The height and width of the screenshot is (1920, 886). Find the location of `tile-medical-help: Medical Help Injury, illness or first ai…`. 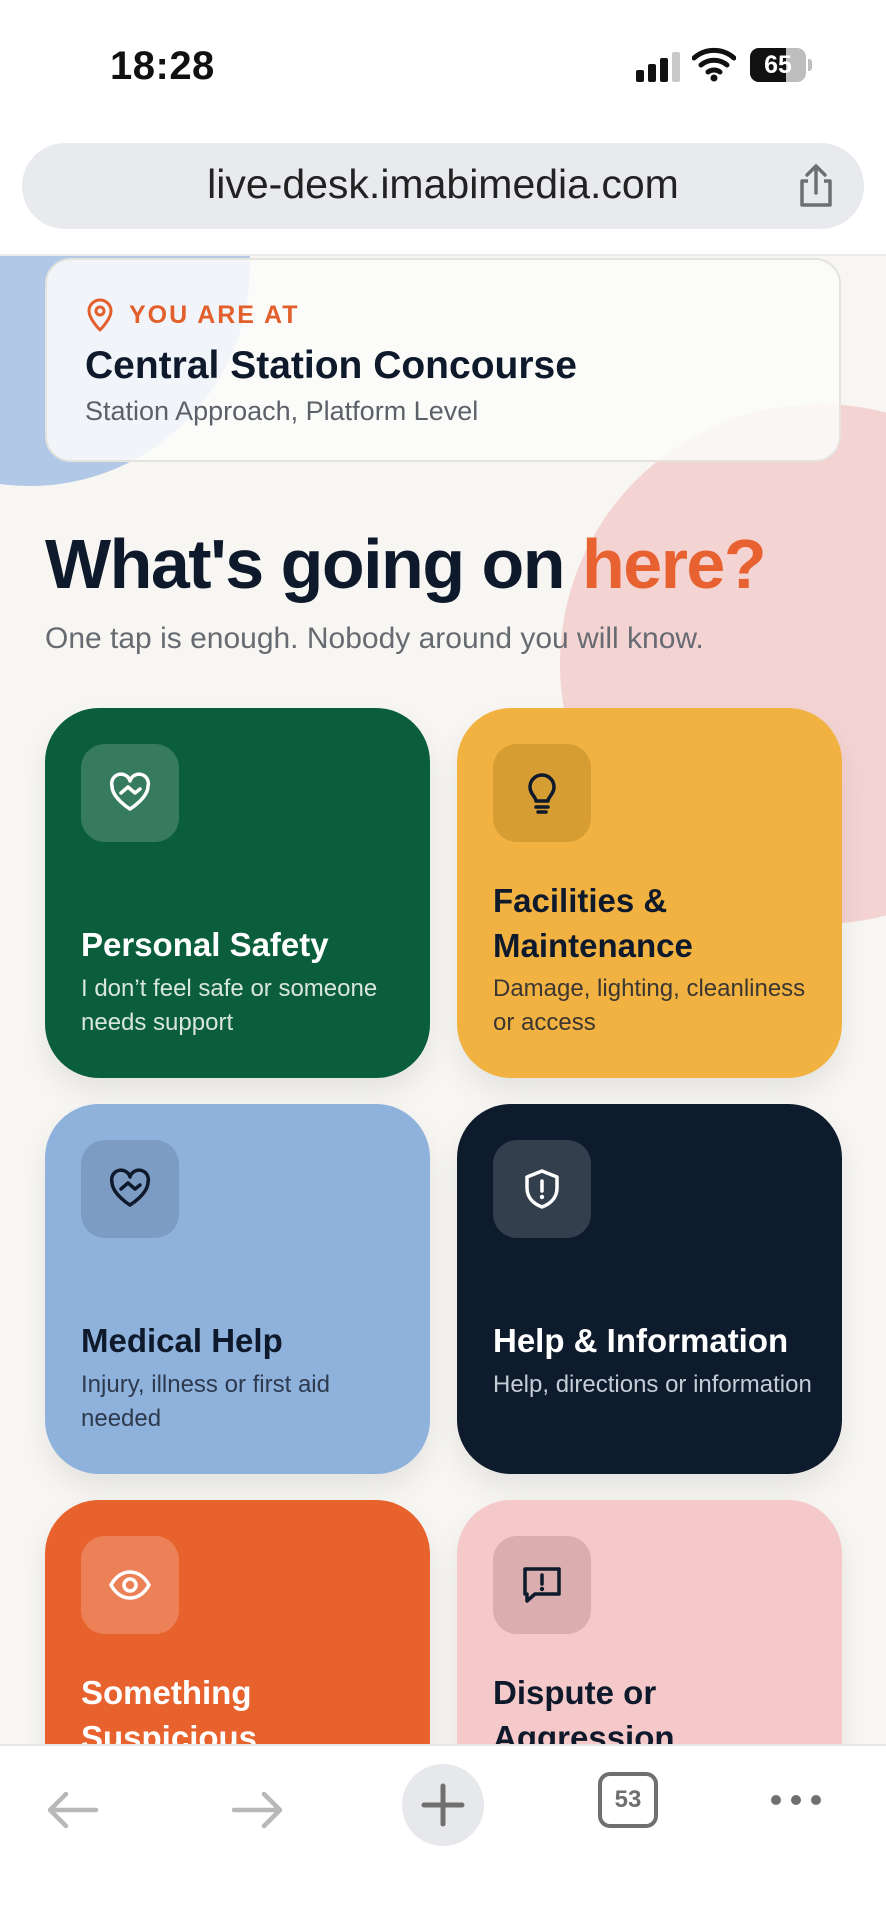

tile-medical-help: Medical Help Injury, illness or first ai… is located at coordinates (237, 1289).